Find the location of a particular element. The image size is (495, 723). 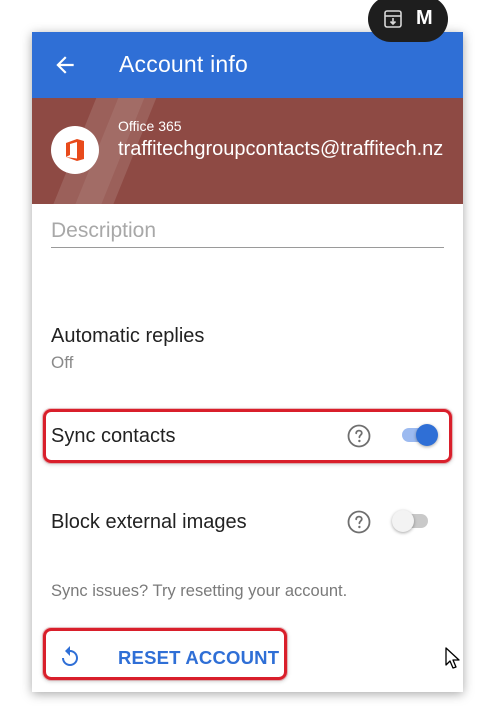

reset-account-button: RESET ACCOUNT is located at coordinates (166, 657).